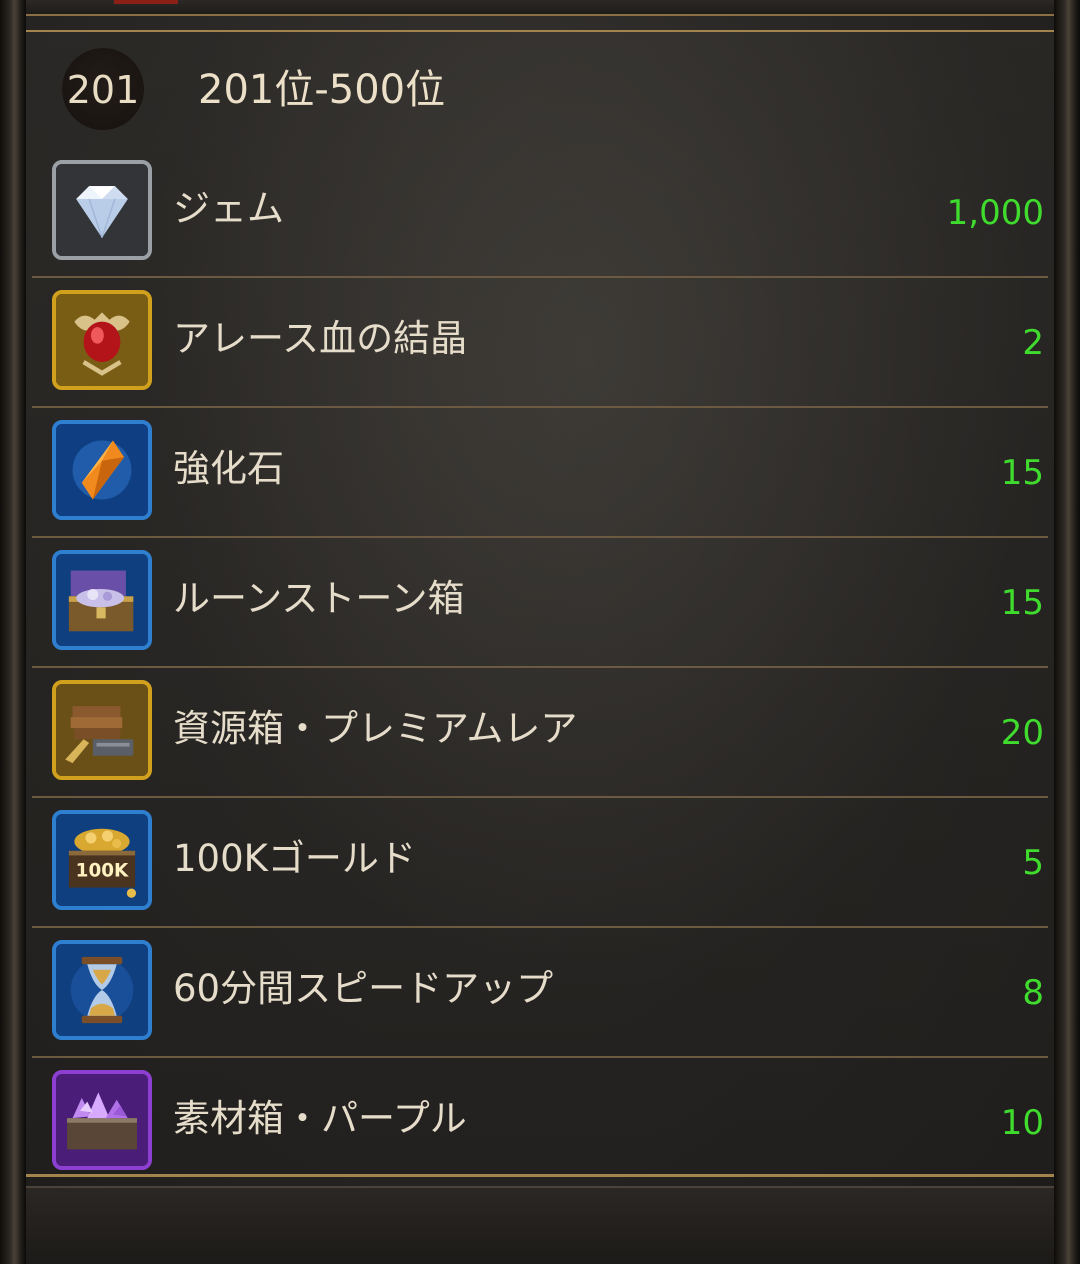 The image size is (1080, 1264). Describe the element at coordinates (1033, 343) in the screenshot. I see `reward-quantity: 2` at that location.